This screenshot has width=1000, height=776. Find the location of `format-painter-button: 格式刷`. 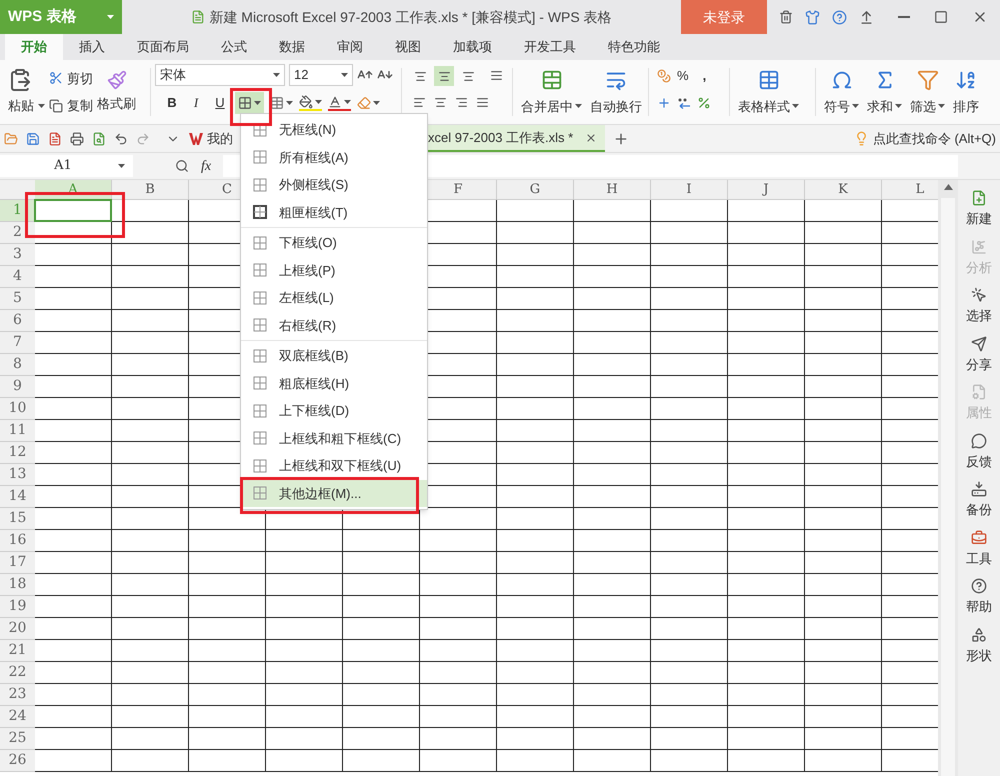

format-painter-button: 格式刷 is located at coordinates (116, 104).